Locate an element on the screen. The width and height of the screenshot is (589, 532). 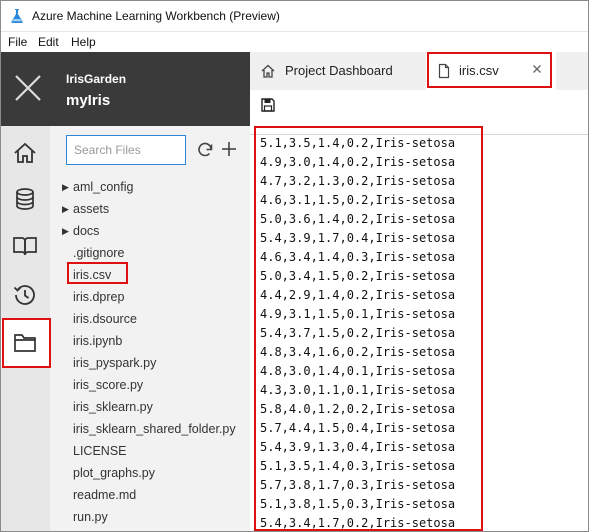
code-line: 5.4,3.4,1.7,0.2,Iris-setosa is located at coordinates (358, 523).